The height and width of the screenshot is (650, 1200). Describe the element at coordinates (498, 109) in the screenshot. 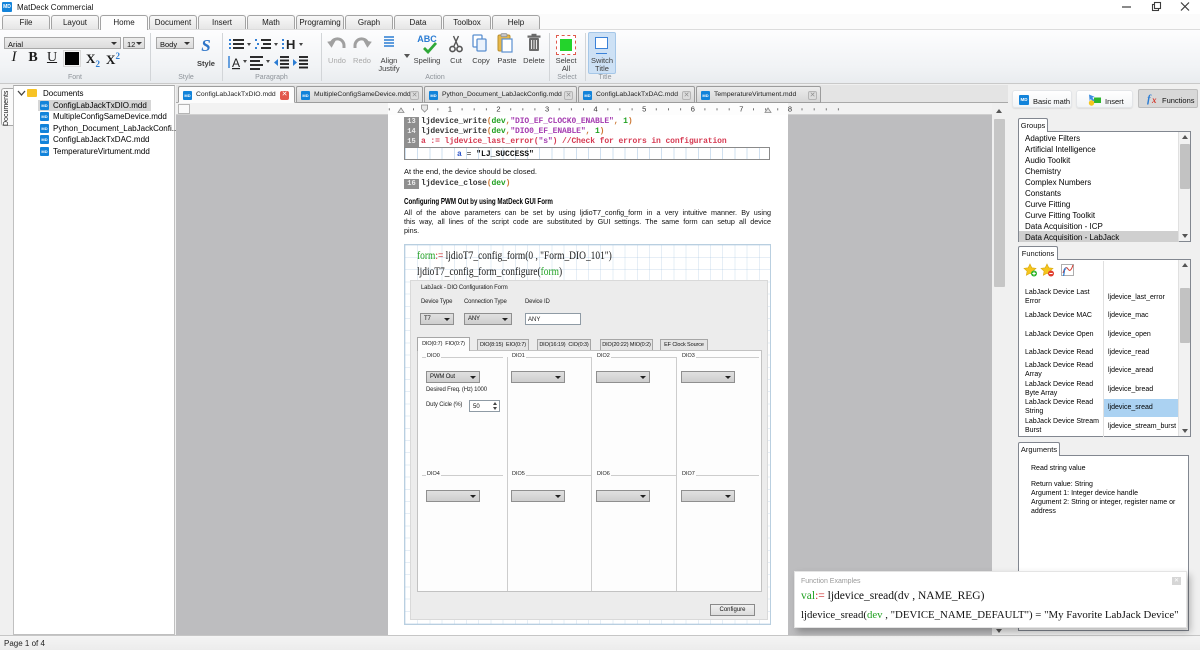

I see `svg-text: 2` at that location.